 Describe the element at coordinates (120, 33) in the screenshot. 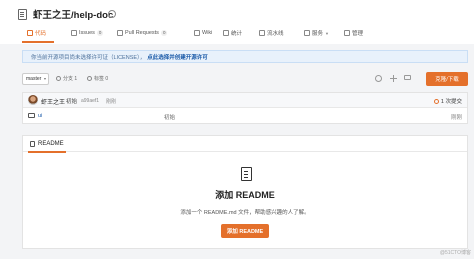

I see `pull-request-icon` at that location.